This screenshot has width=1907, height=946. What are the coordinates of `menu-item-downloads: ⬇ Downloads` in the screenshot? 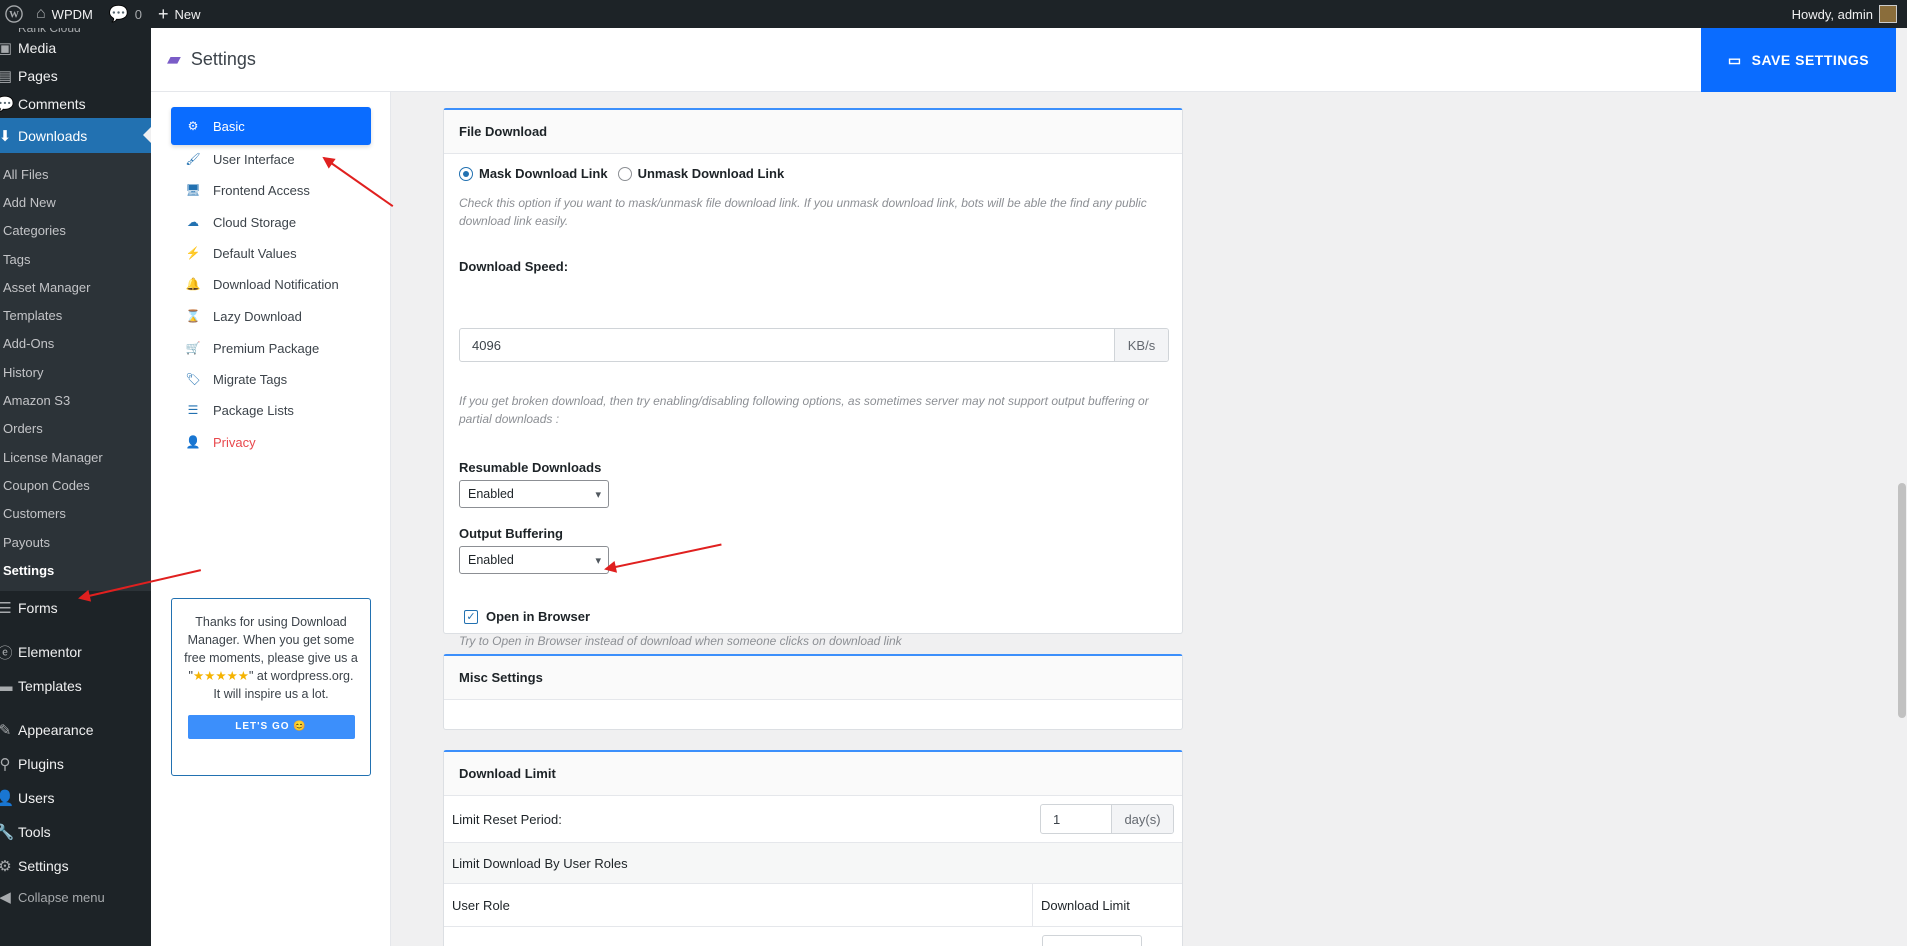 It's located at (75, 135).